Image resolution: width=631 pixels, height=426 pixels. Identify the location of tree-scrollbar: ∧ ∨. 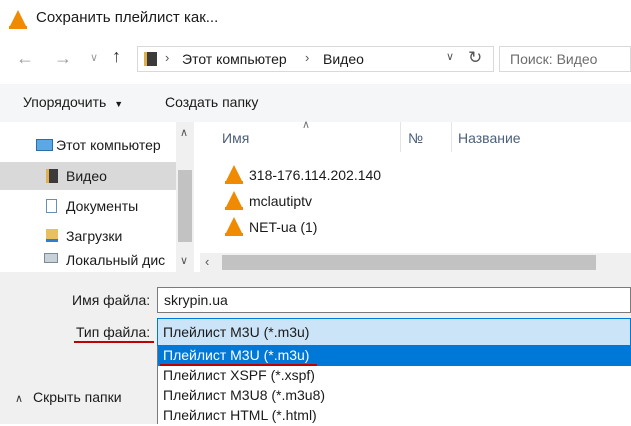
(185, 197).